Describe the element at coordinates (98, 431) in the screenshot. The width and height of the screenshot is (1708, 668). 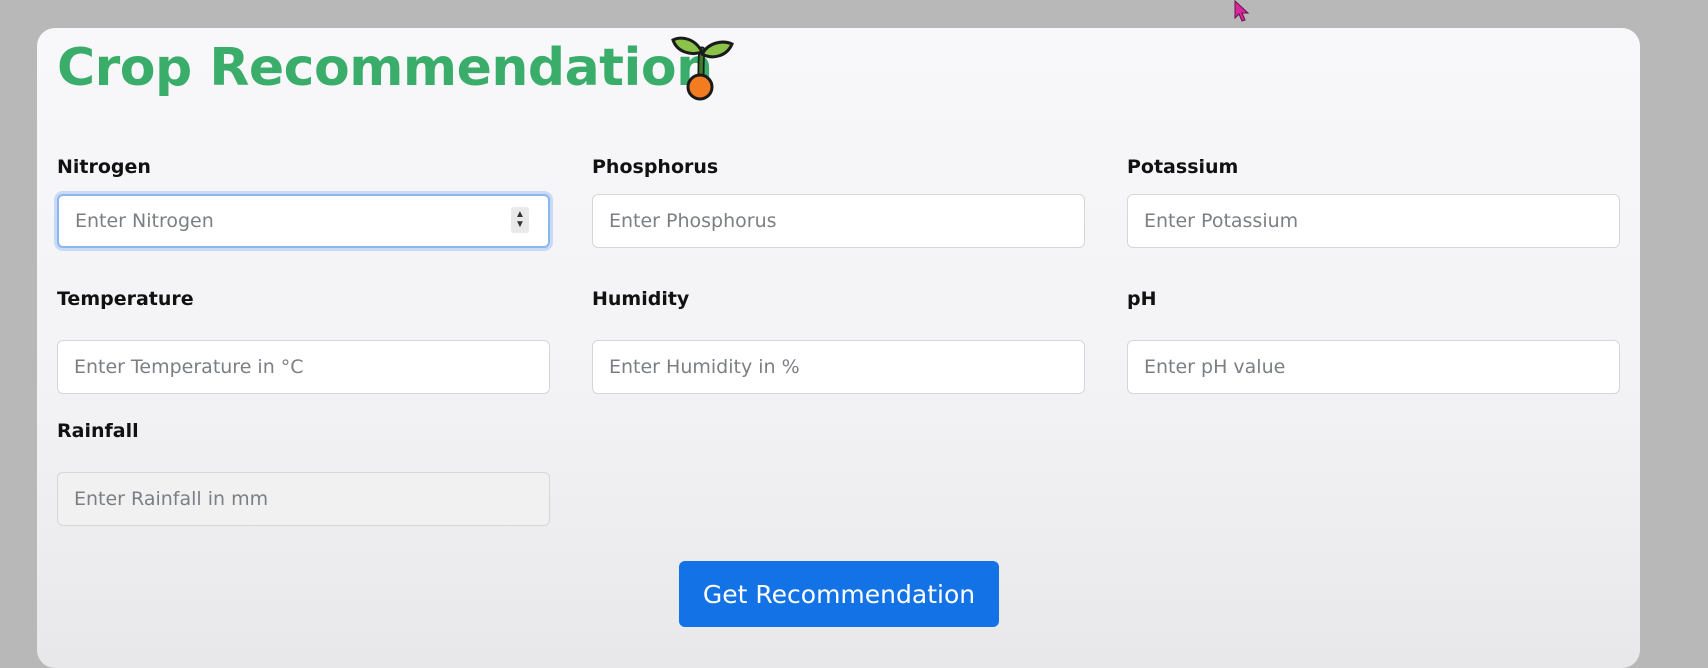
I see `label-rainfall: Rainfall` at that location.